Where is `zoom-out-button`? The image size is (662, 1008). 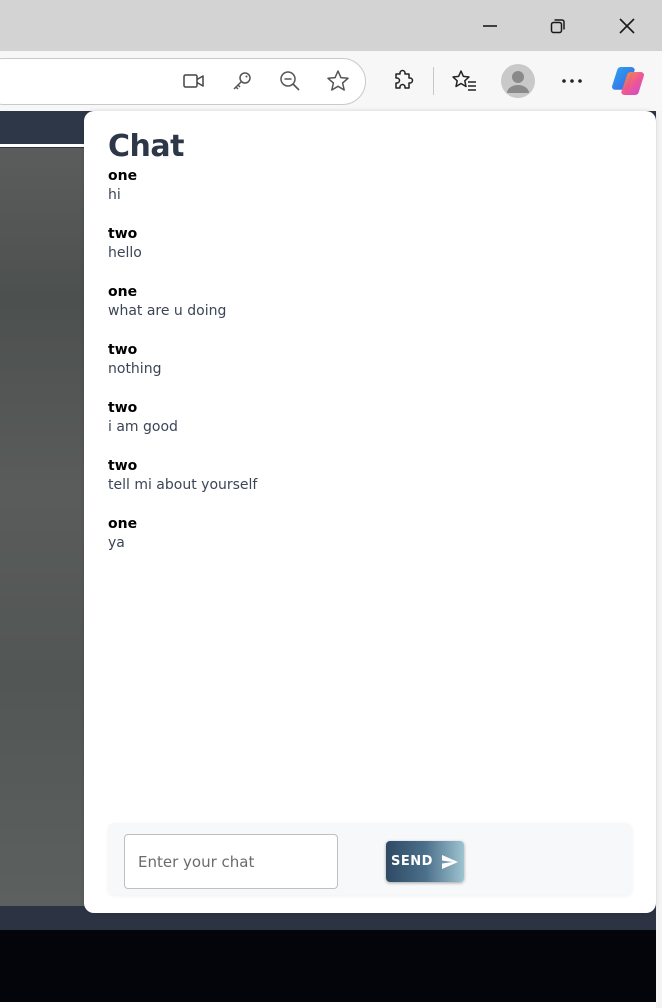 zoom-out-button is located at coordinates (290, 81).